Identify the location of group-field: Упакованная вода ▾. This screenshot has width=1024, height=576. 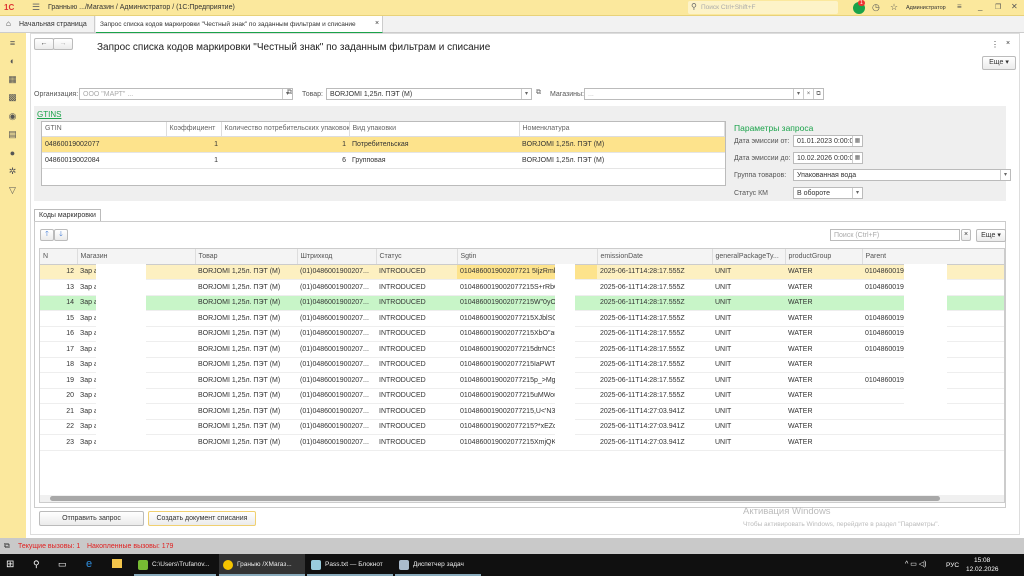
(902, 175).